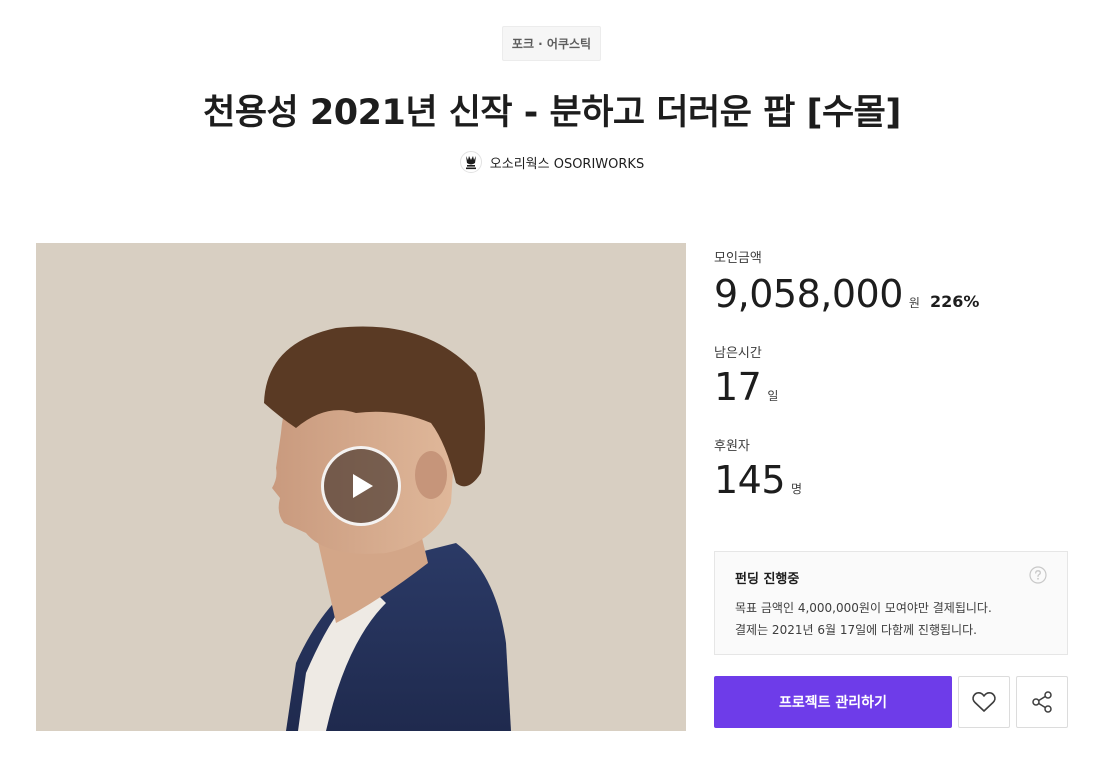 This screenshot has width=1104, height=768. What do you see at coordinates (732, 446) in the screenshot?
I see `backers-label: 후원자` at bounding box center [732, 446].